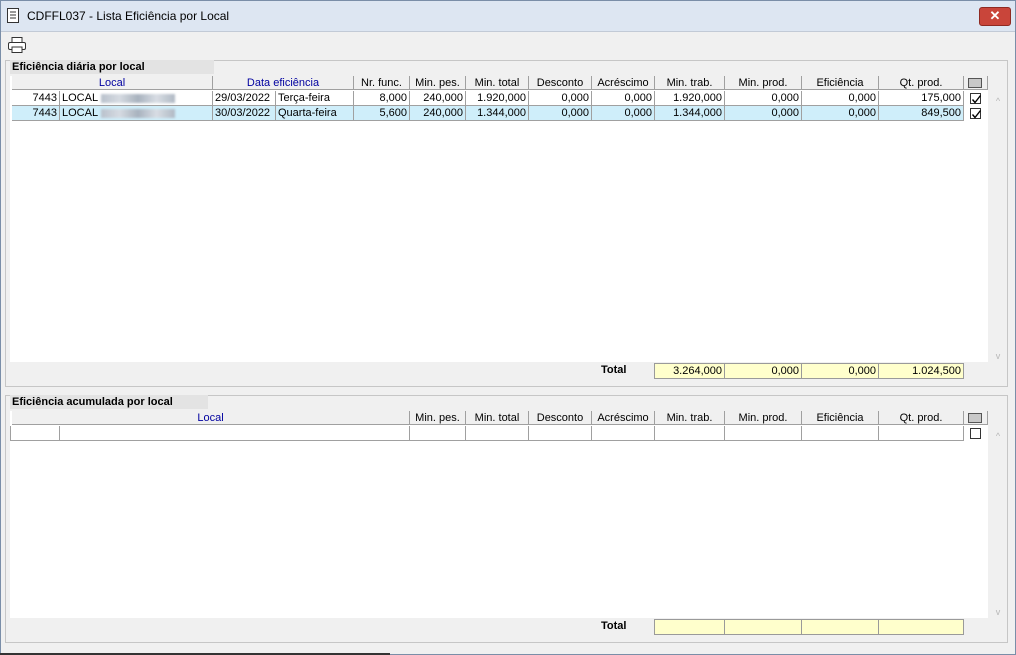 The image size is (1016, 655). I want to click on daily-efficiency-title: Eficiência diária por local, so click(112, 67).